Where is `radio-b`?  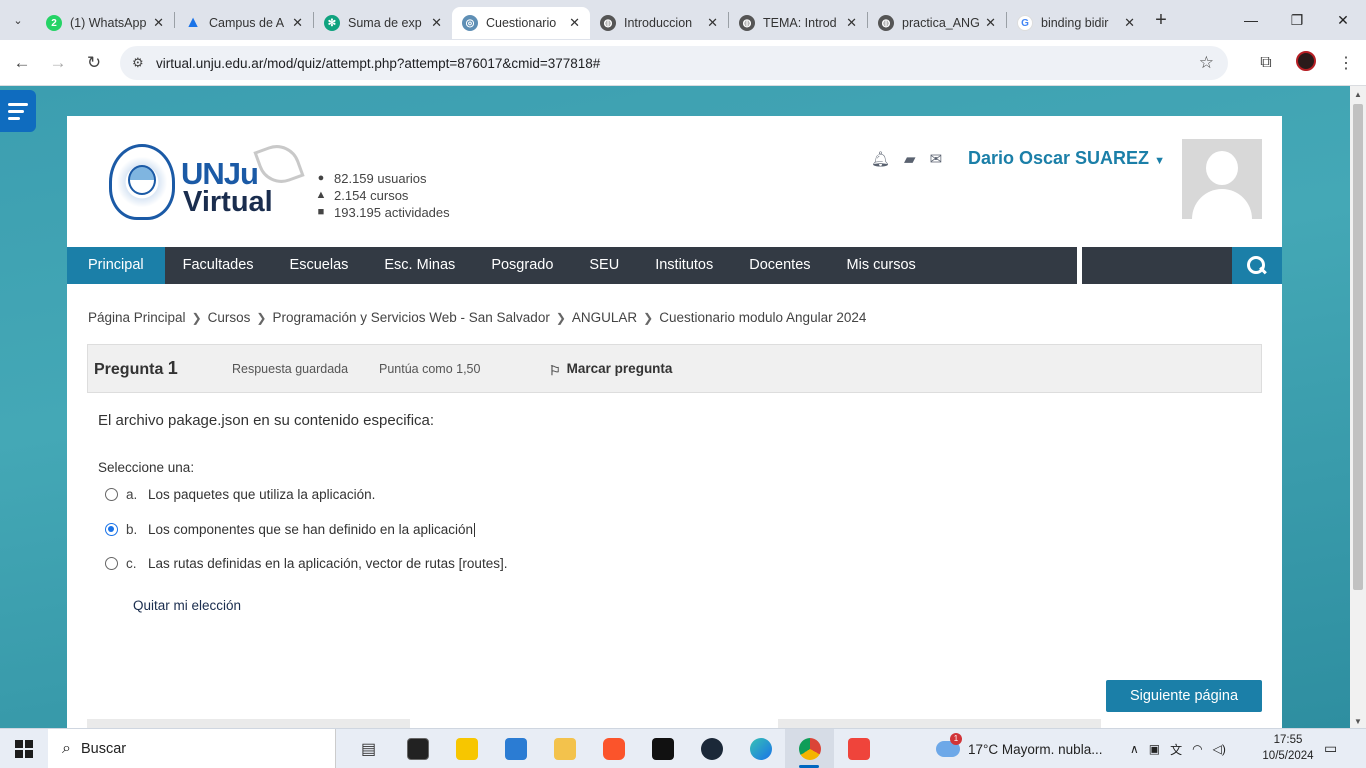
radio-b is located at coordinates (111, 529).